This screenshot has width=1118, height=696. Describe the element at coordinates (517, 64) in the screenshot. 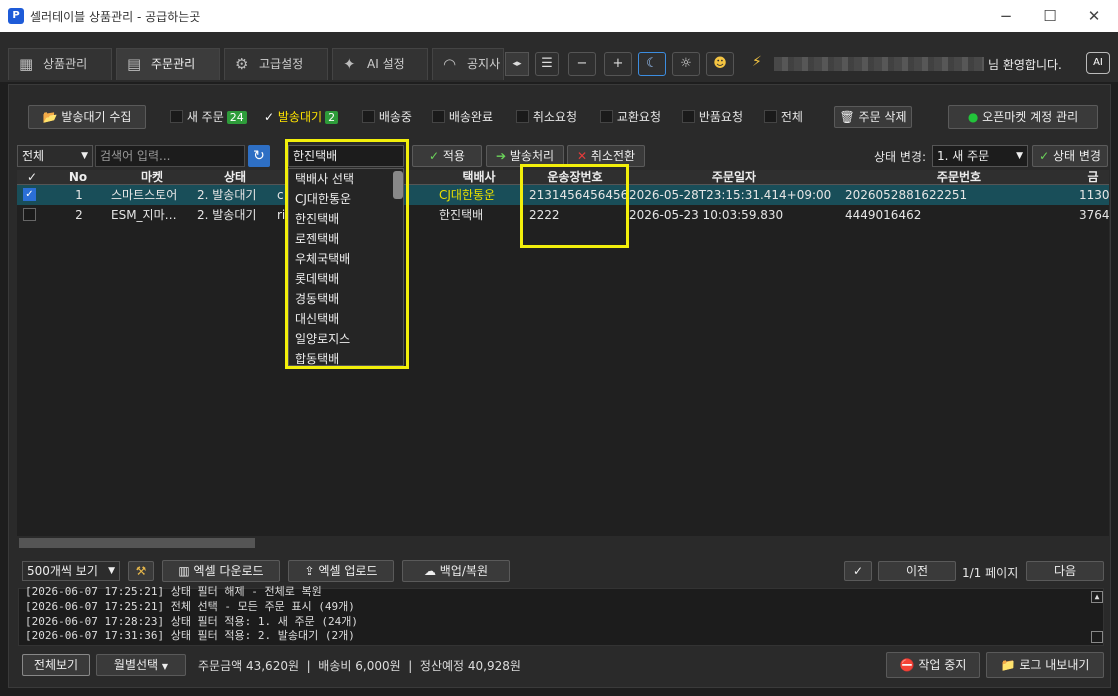

I see `tab-scroll-arrows: ◂▸` at that location.